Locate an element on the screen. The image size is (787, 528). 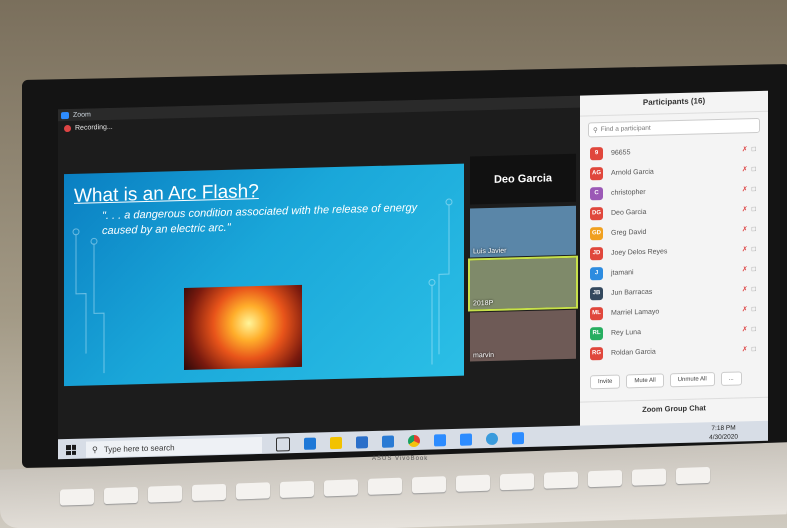
participant-name: Deo Garcia is located at coordinates (629, 212).